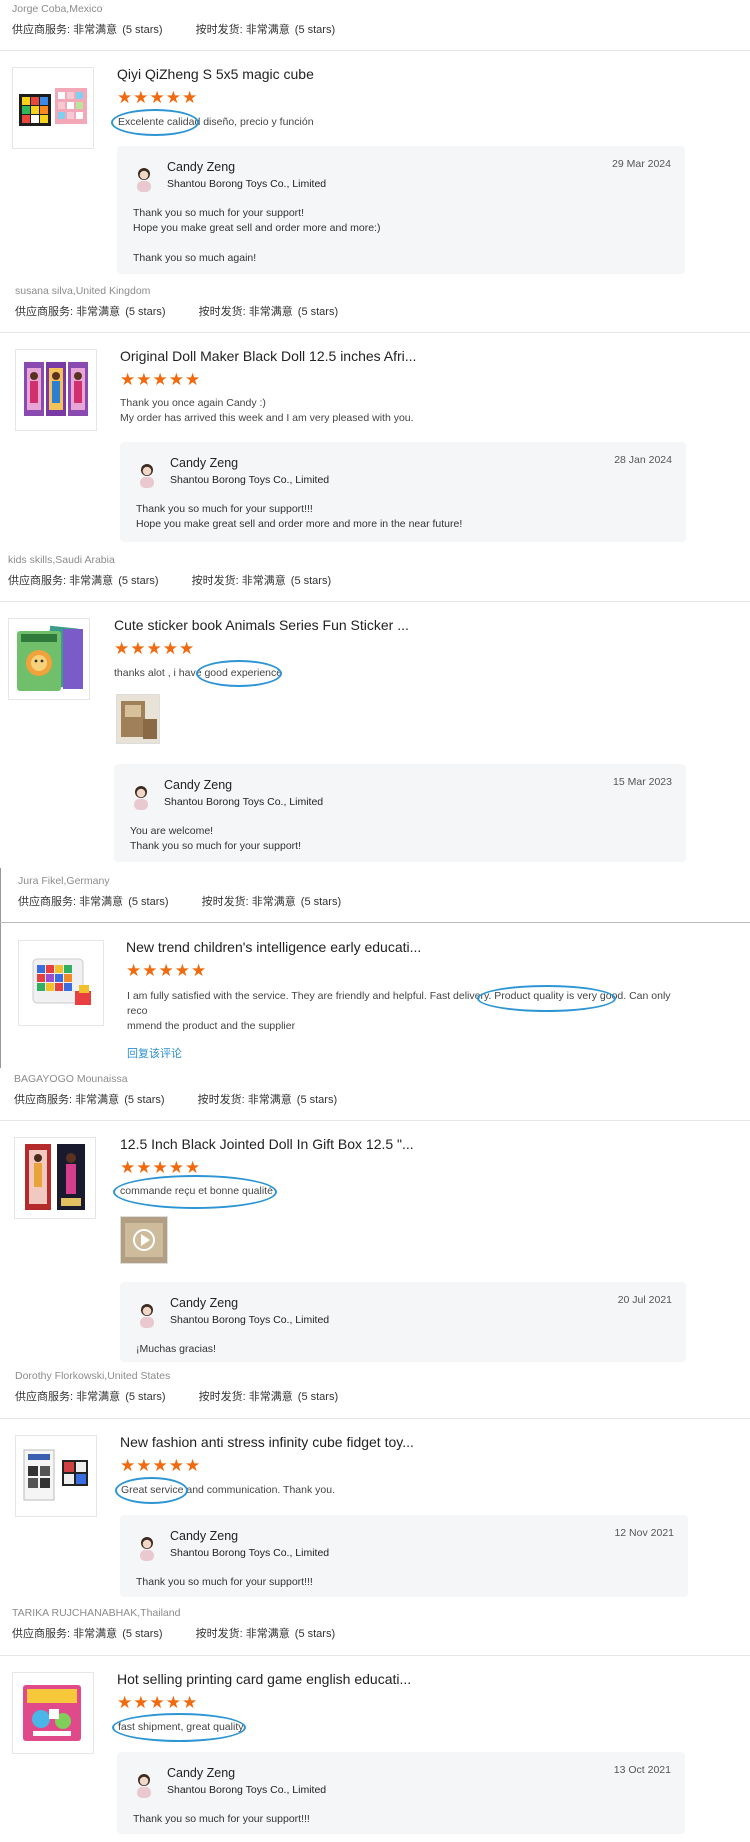 This screenshot has height=1842, width=750. What do you see at coordinates (224, 1582) in the screenshot?
I see `reply-message: Thank you so much for your support!!!` at bounding box center [224, 1582].